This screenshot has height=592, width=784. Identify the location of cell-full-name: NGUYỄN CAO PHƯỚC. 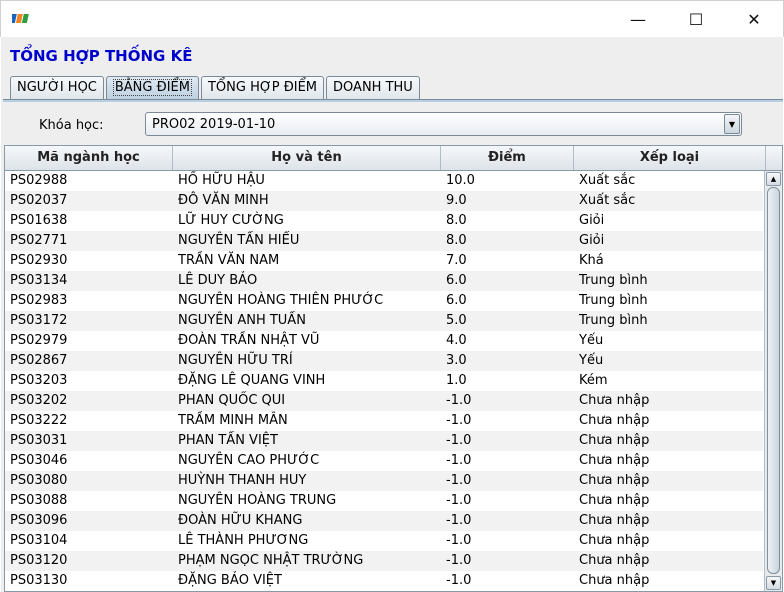
(249, 460).